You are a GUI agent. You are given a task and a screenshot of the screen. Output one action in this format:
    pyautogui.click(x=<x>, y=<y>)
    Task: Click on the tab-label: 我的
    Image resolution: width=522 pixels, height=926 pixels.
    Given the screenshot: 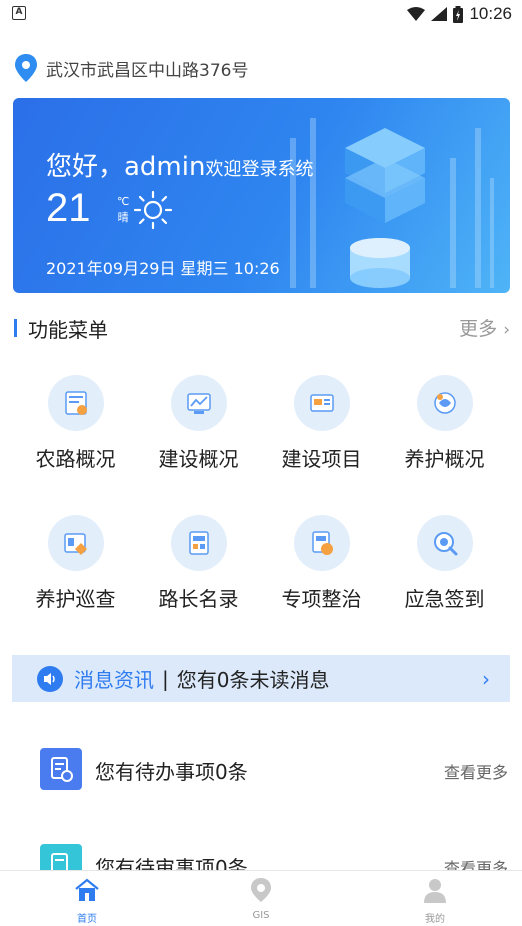 What is the action you would take?
    pyautogui.click(x=435, y=919)
    